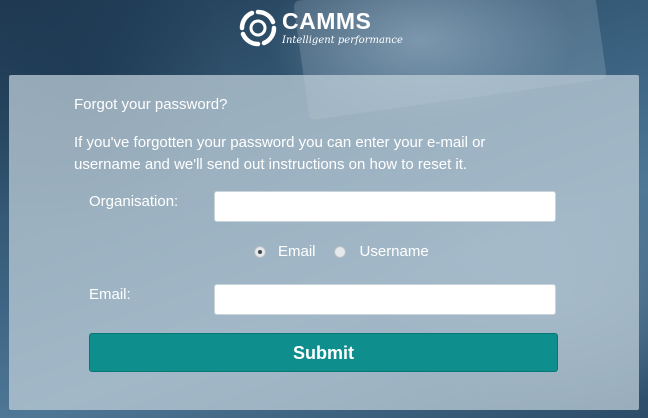 The height and width of the screenshot is (418, 648). I want to click on brand-logo: CAMMS Intelligent performance, so click(320, 30).